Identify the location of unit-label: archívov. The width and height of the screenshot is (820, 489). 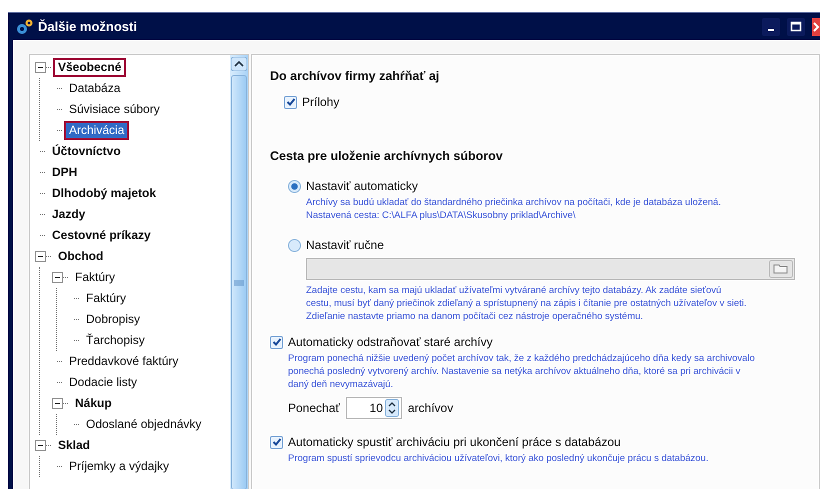
(431, 408).